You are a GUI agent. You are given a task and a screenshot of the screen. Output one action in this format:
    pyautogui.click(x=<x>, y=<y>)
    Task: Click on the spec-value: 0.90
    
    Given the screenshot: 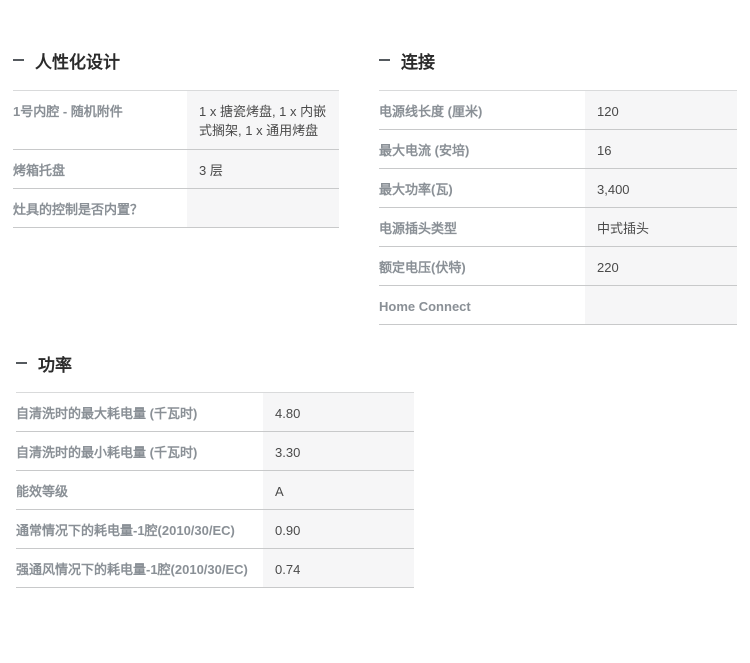 What is the action you would take?
    pyautogui.click(x=338, y=529)
    